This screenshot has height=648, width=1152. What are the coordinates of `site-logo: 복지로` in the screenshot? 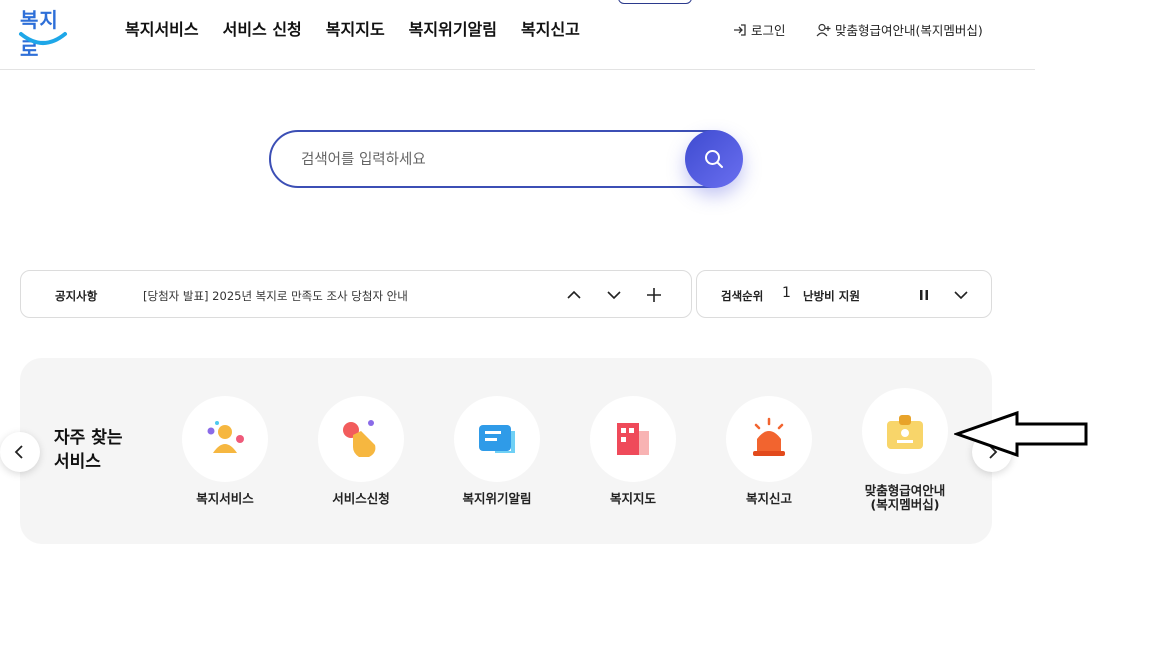 It's located at (44, 32).